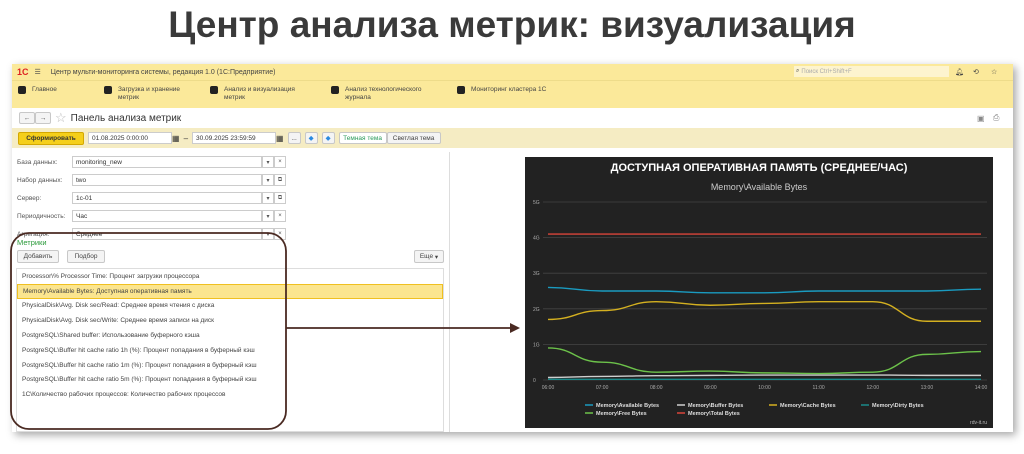  I want to click on arrow-head-icon, so click(515, 328).